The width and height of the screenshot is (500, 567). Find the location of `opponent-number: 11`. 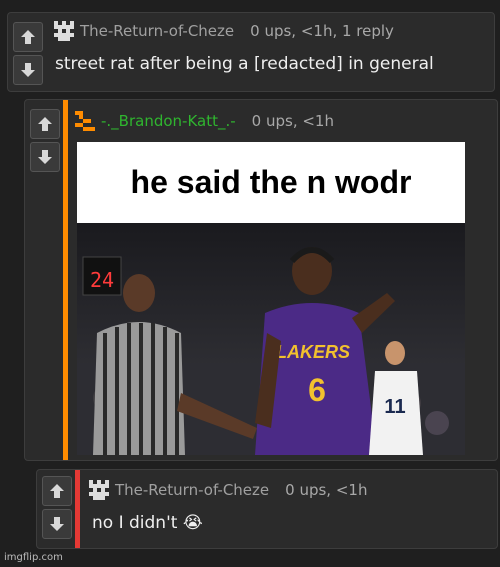

opponent-number: 11 is located at coordinates (394, 407).